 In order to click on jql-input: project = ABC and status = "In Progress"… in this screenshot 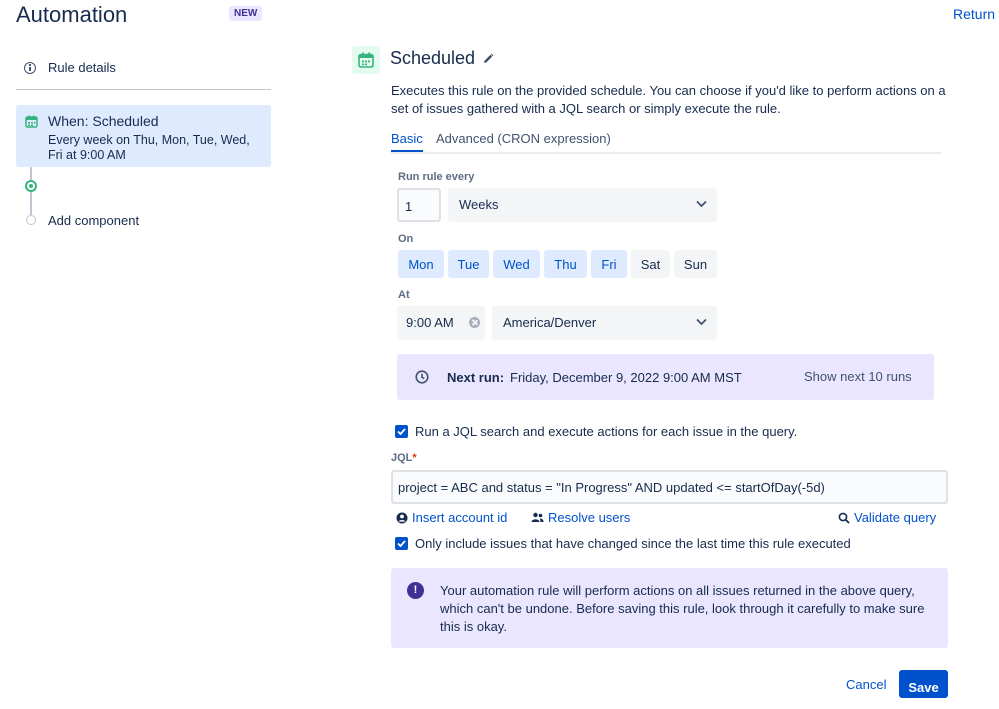, I will do `click(669, 487)`.